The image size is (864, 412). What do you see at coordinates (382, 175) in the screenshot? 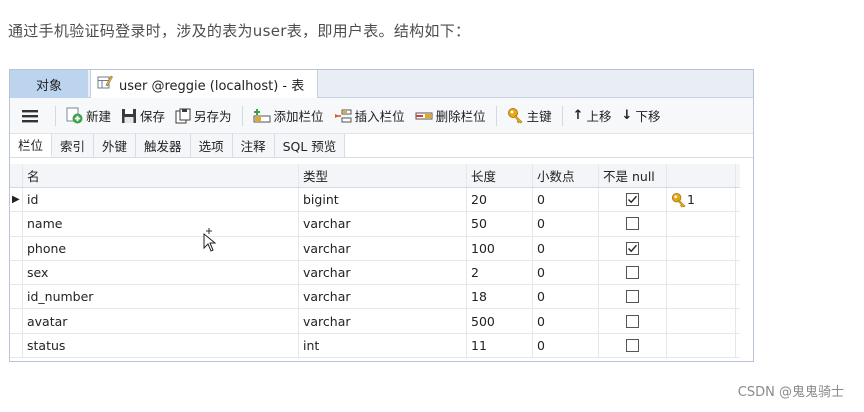
I see `column-header-type: 类型` at bounding box center [382, 175].